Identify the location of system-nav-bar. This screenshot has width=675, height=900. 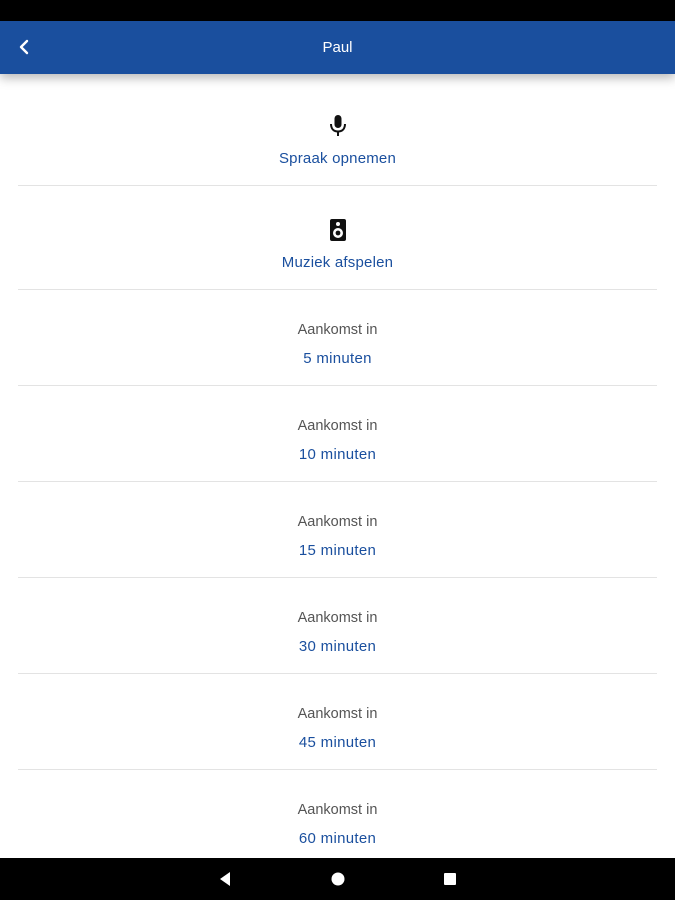
(337, 879).